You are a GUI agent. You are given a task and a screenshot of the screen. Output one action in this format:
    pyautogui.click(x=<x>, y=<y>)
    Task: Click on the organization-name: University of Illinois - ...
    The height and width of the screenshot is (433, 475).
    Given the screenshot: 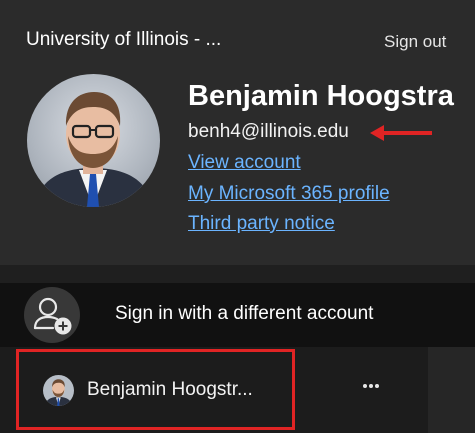 What is the action you would take?
    pyautogui.click(x=124, y=39)
    